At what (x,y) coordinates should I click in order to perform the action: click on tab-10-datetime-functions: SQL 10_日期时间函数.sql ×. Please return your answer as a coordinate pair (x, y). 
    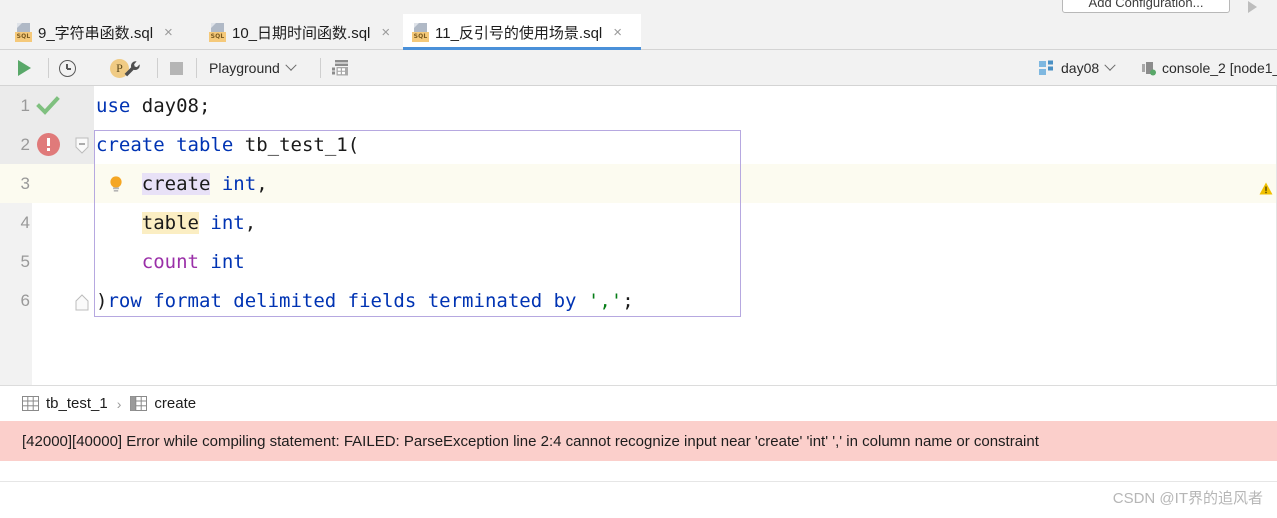
    Looking at the image, I should click on (301, 32).